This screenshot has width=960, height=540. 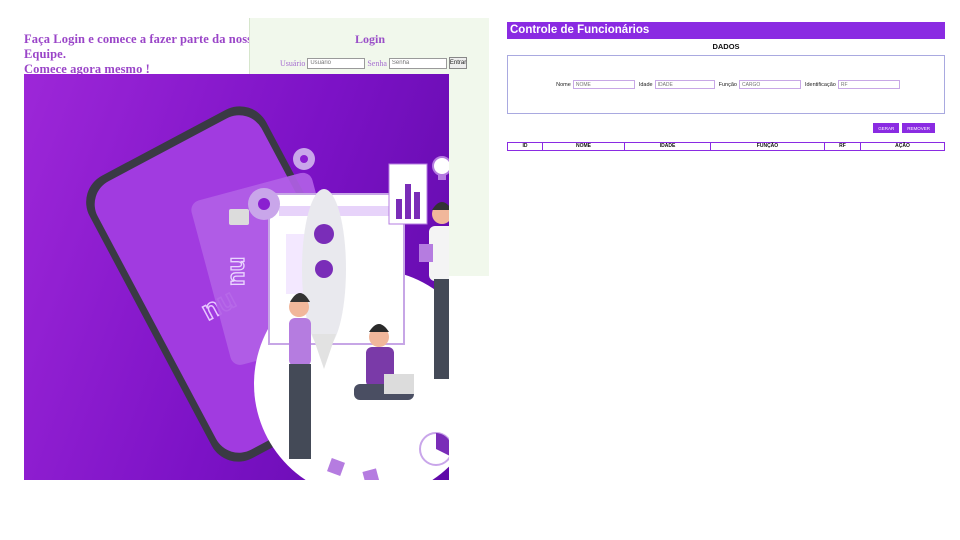 What do you see at coordinates (726, 30) in the screenshot?
I see `app-header: Controle de Funcionários` at bounding box center [726, 30].